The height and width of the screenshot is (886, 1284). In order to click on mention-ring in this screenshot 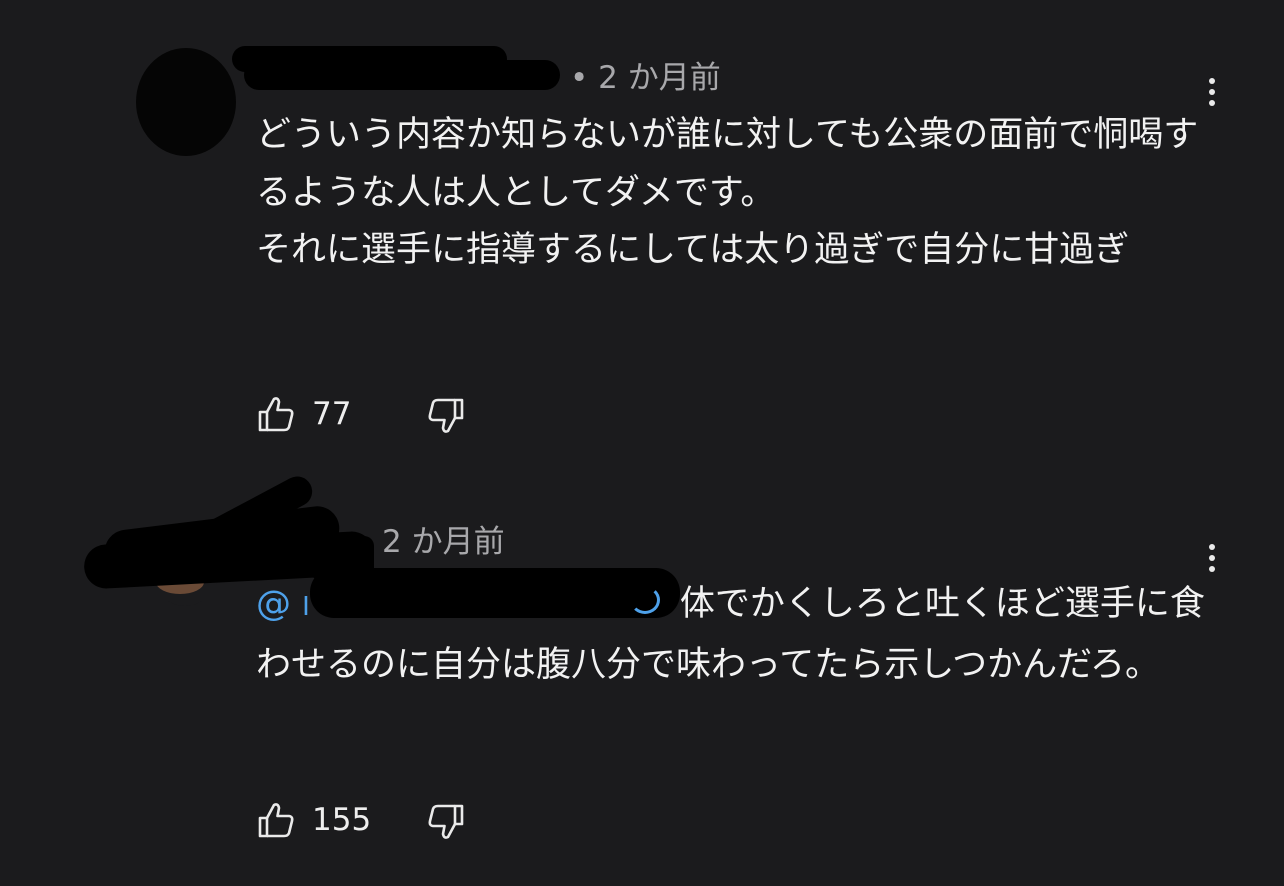, I will do `click(645, 600)`.